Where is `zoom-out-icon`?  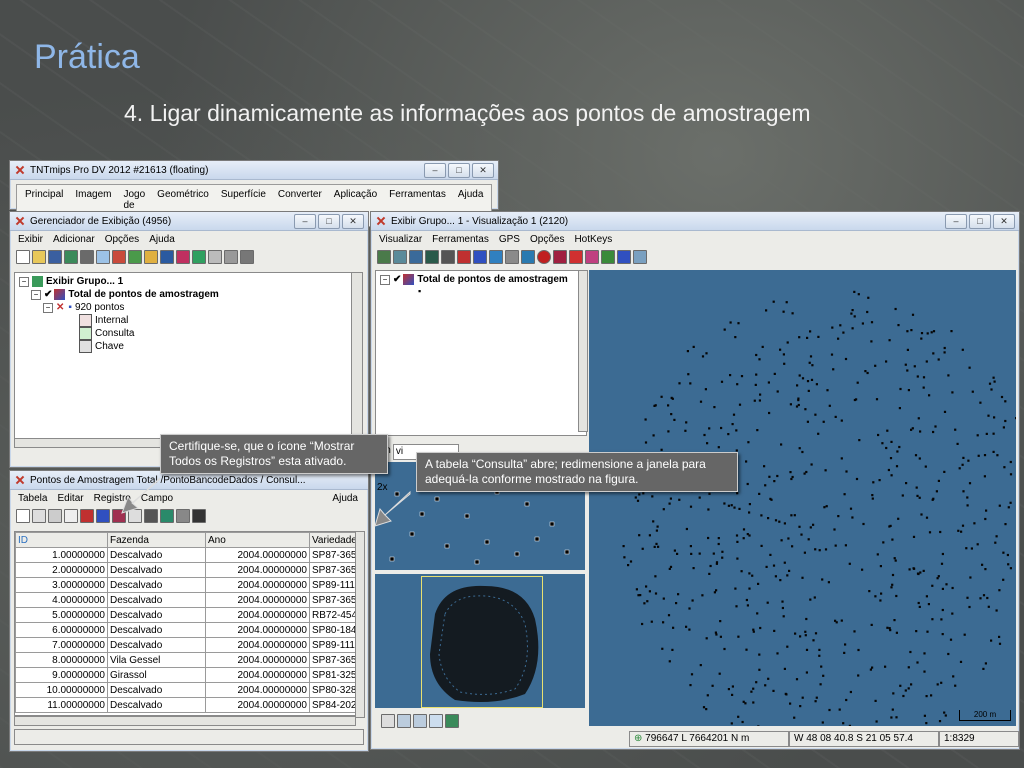 zoom-out-icon is located at coordinates (420, 721).